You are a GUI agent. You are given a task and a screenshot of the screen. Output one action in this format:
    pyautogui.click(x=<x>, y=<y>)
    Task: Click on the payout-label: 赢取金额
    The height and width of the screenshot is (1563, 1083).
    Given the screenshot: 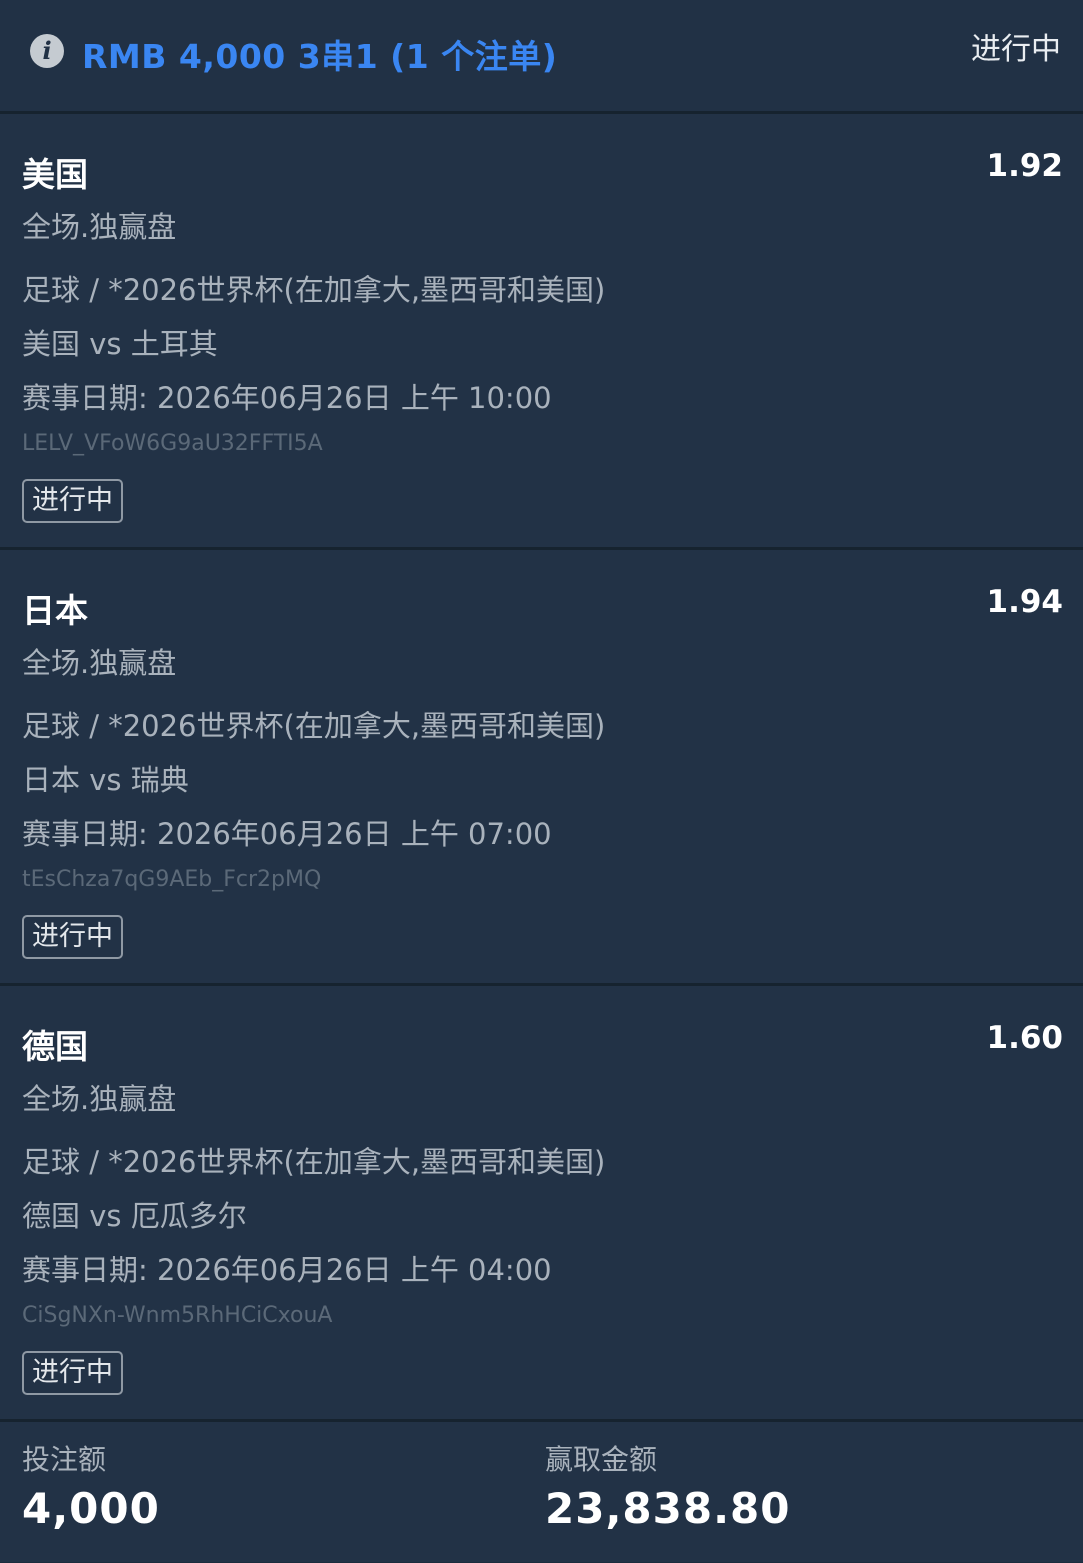 What is the action you would take?
    pyautogui.click(x=601, y=1459)
    